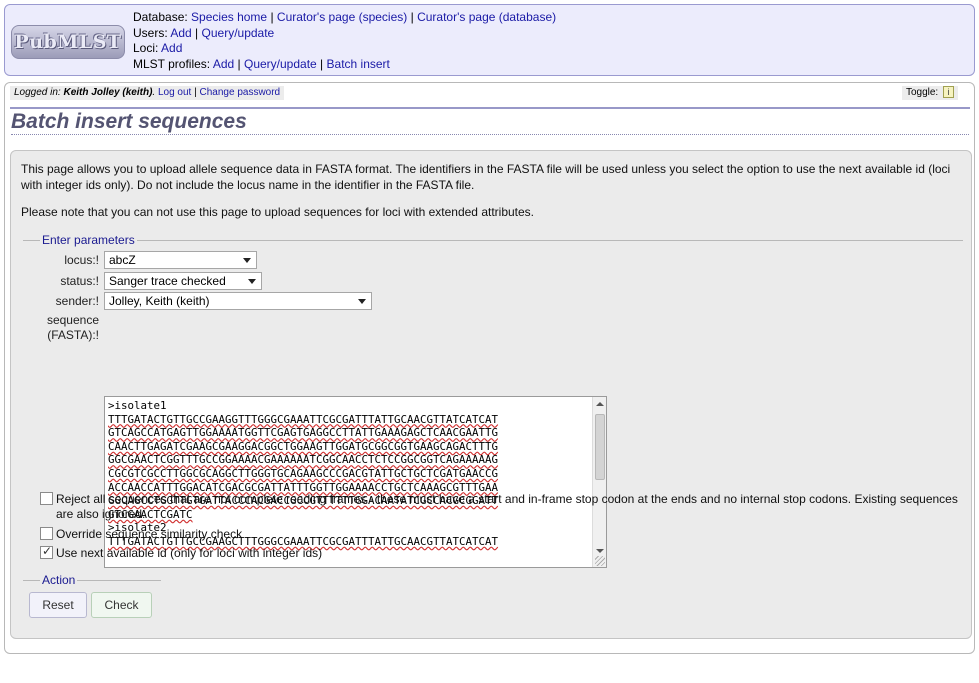  What do you see at coordinates (922, 92) in the screenshot?
I see `toggle-label: Toggle:` at bounding box center [922, 92].